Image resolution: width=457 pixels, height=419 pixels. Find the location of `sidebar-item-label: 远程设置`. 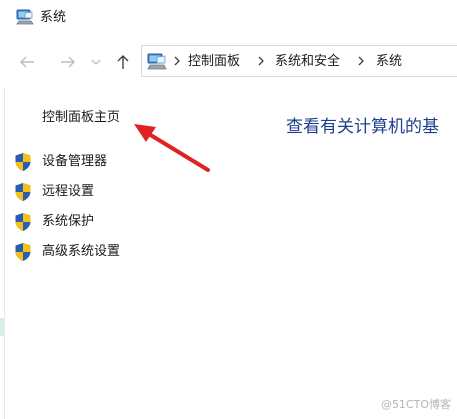

sidebar-item-label: 远程设置 is located at coordinates (68, 191).